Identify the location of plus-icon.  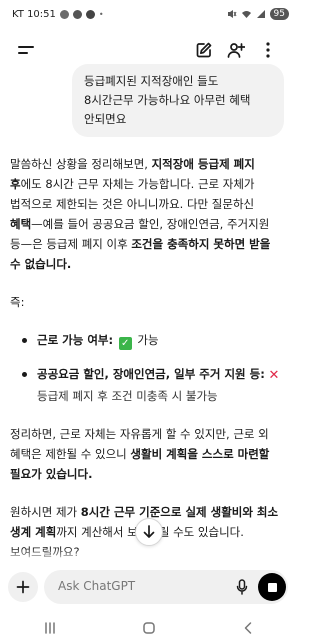
(23, 587).